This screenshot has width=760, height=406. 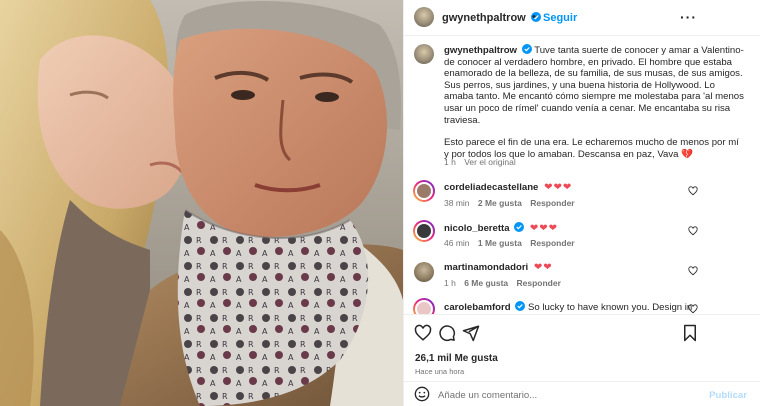 I want to click on post-header: gwynethpaltrow • Seguir ···, so click(x=582, y=18).